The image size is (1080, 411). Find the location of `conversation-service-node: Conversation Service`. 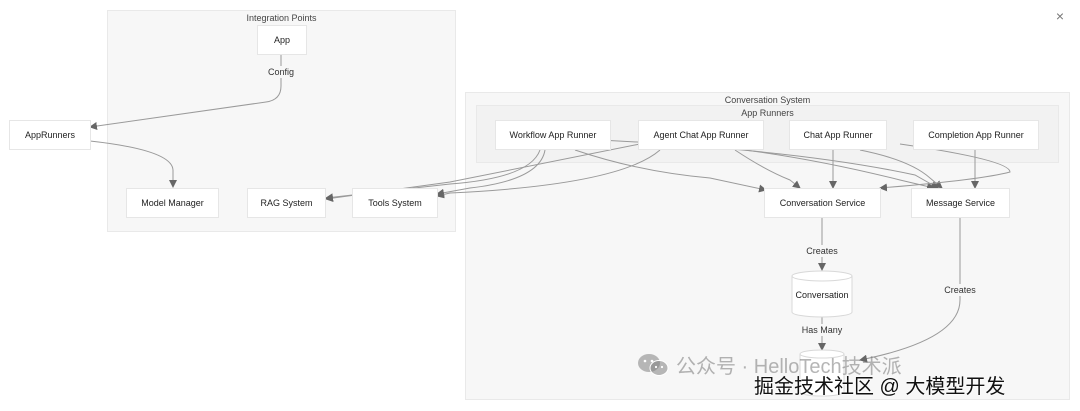

conversation-service-node: Conversation Service is located at coordinates (822, 203).